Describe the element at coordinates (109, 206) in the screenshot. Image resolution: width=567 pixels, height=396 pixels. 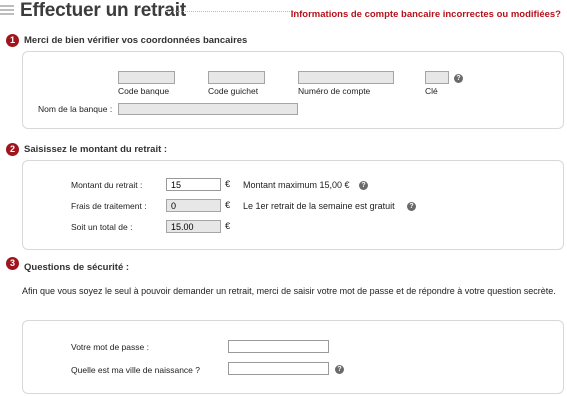
I see `frais-label: Frais de traitement :` at that location.